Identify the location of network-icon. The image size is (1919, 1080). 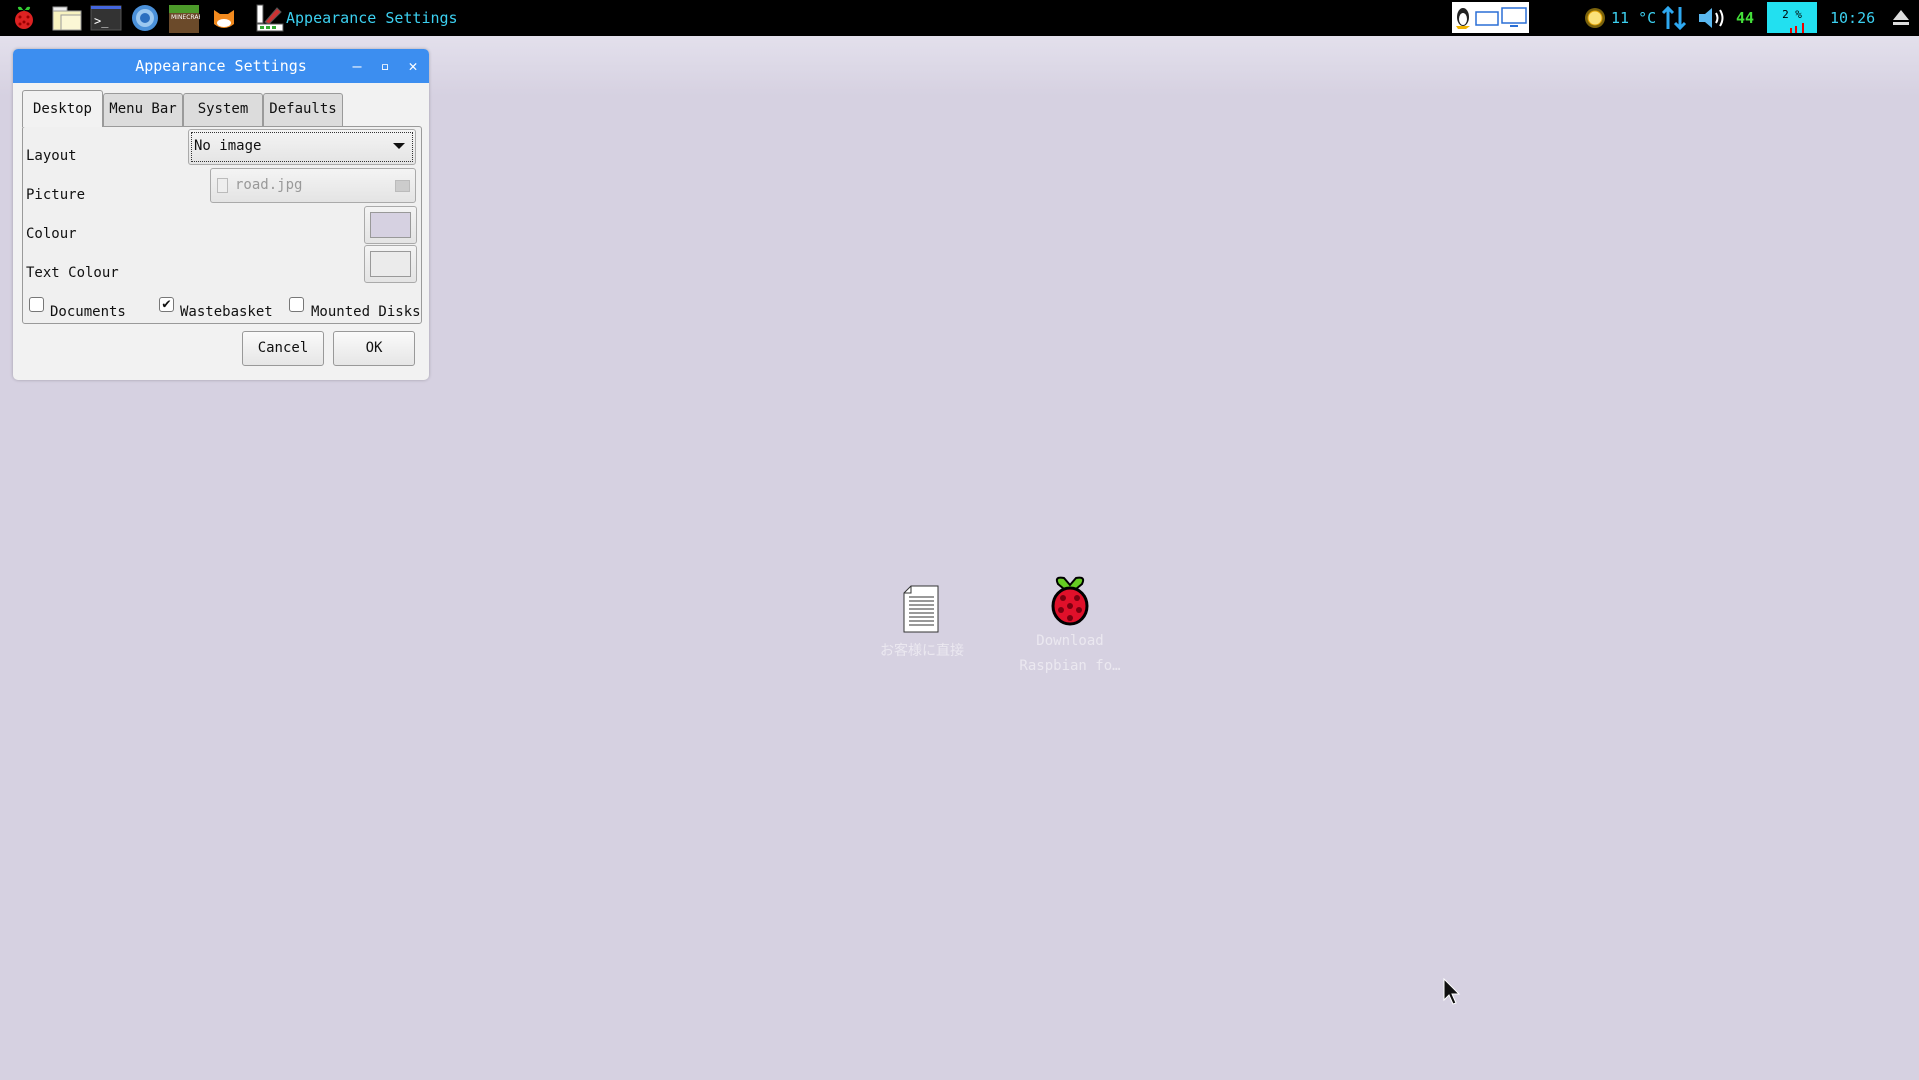
(1674, 18).